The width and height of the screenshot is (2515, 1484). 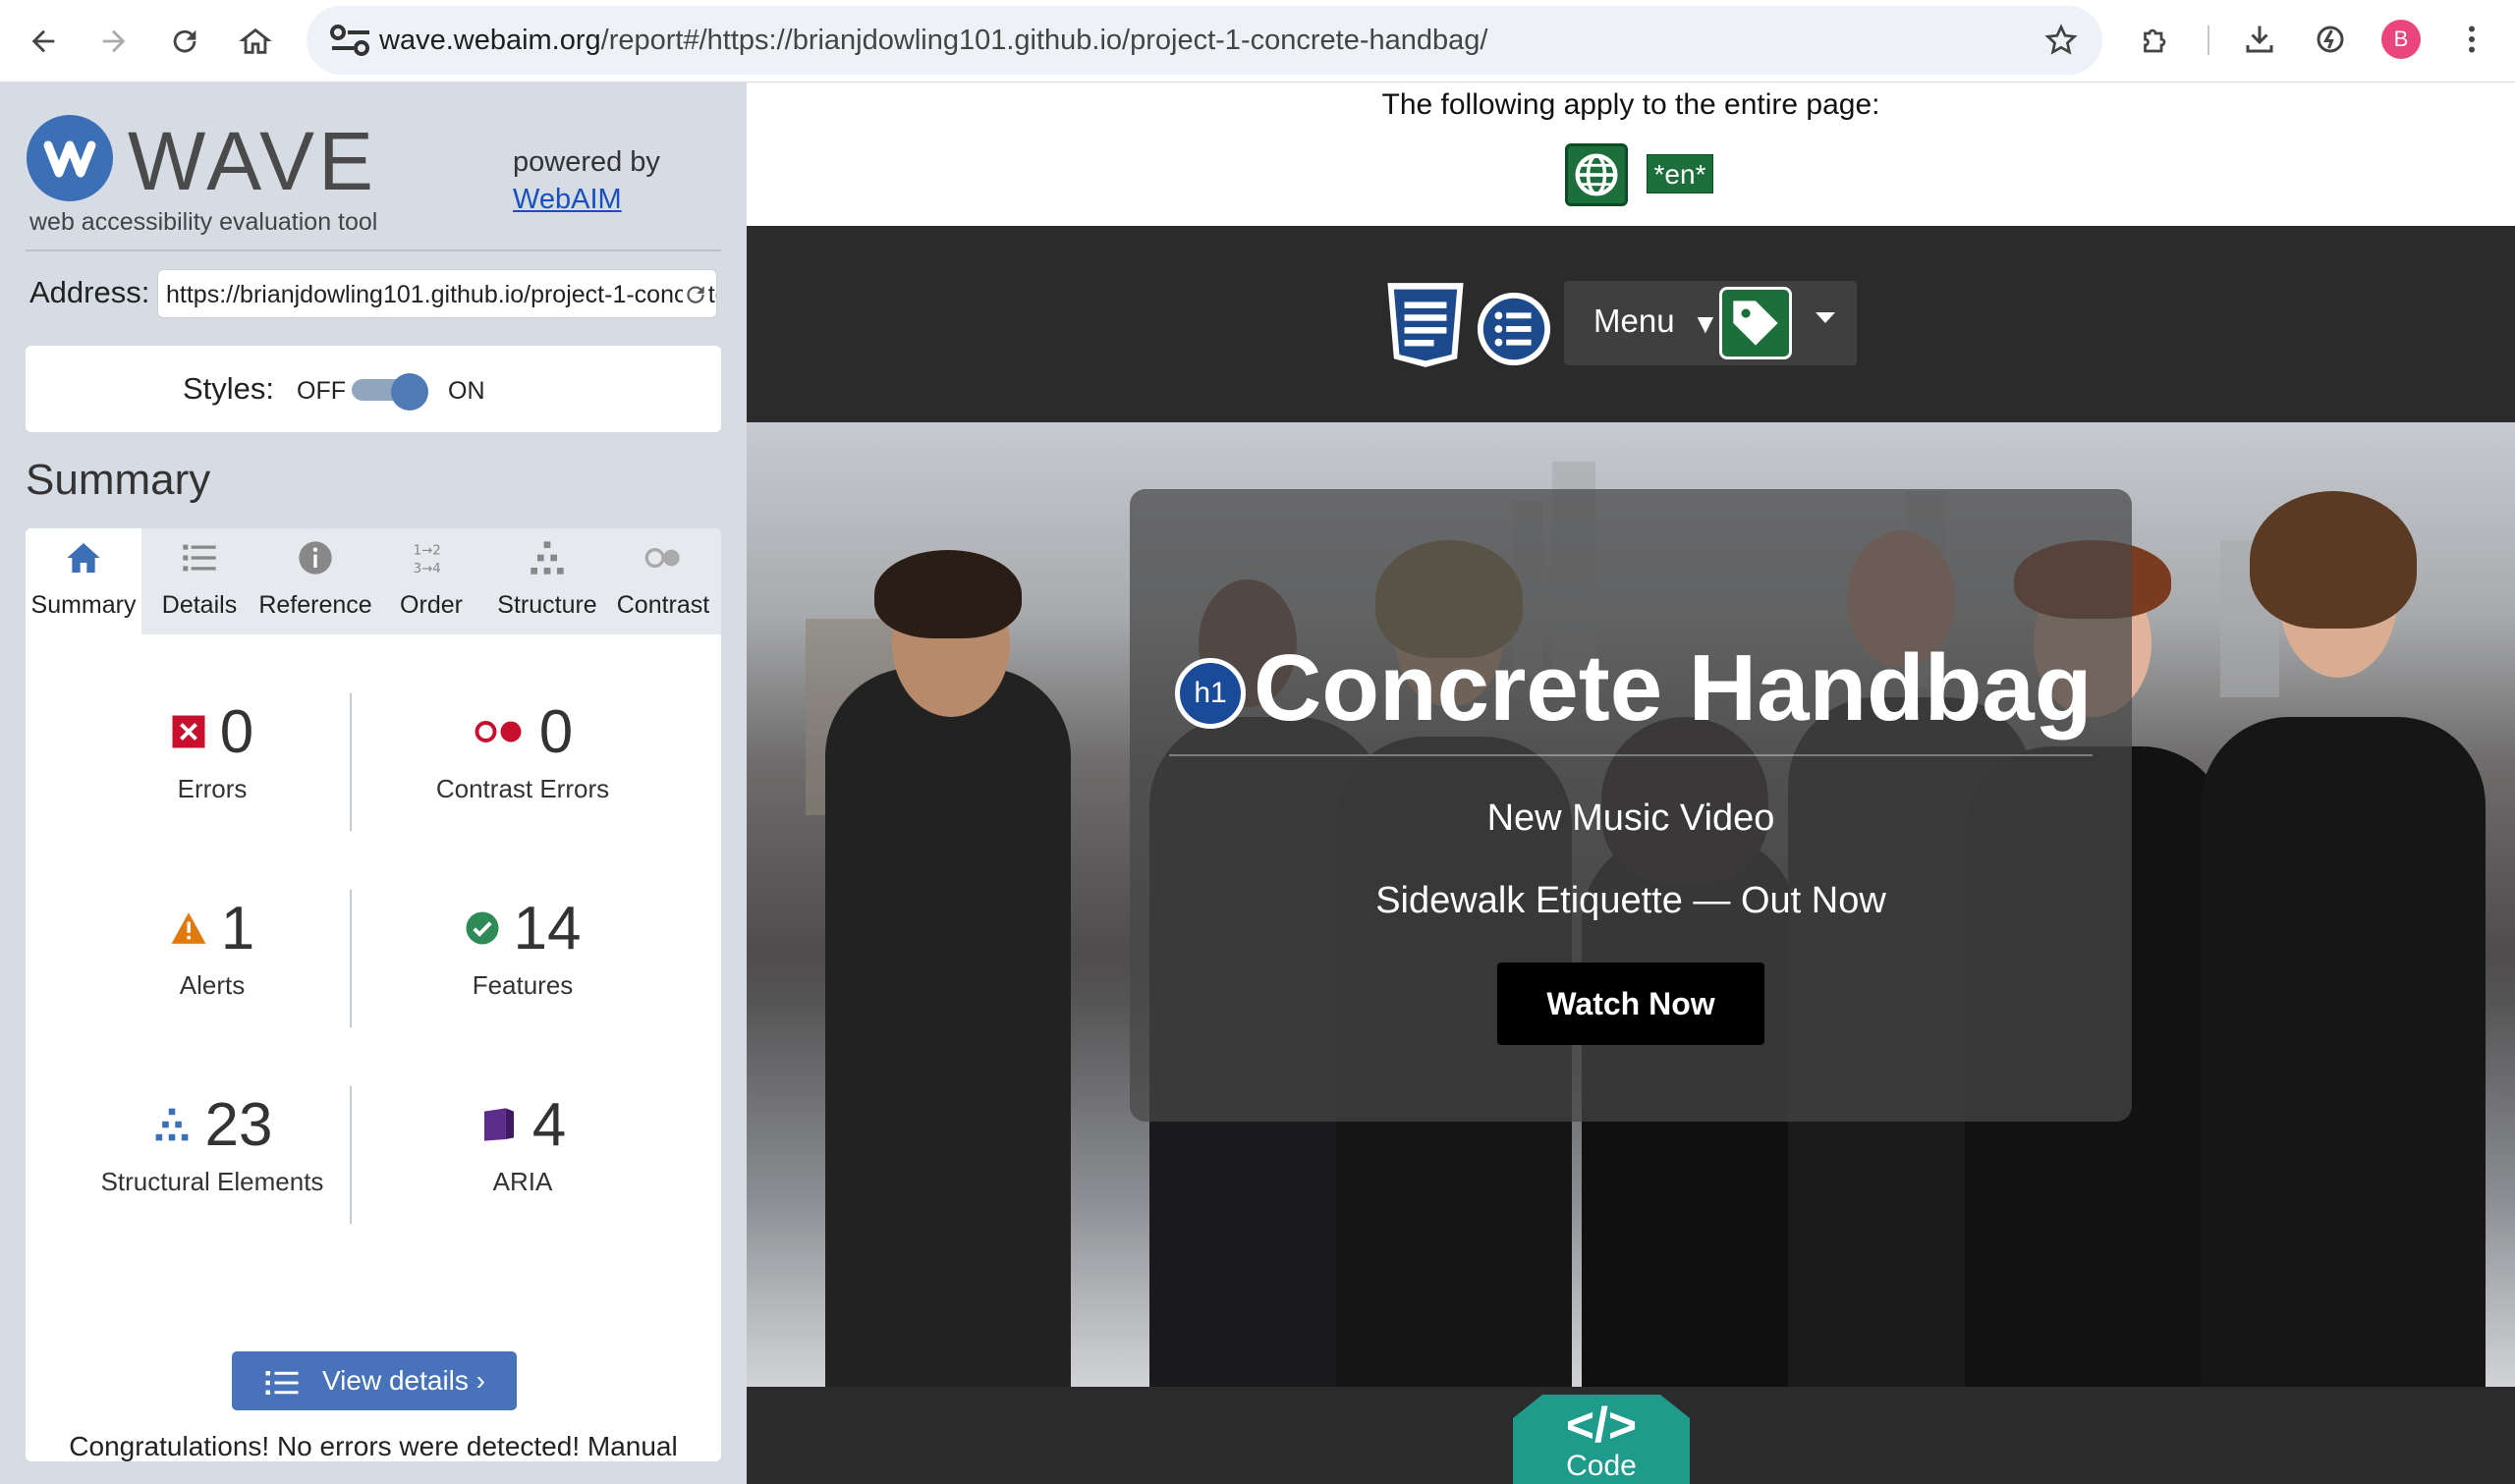 I want to click on wave-logo-icon, so click(x=70, y=158).